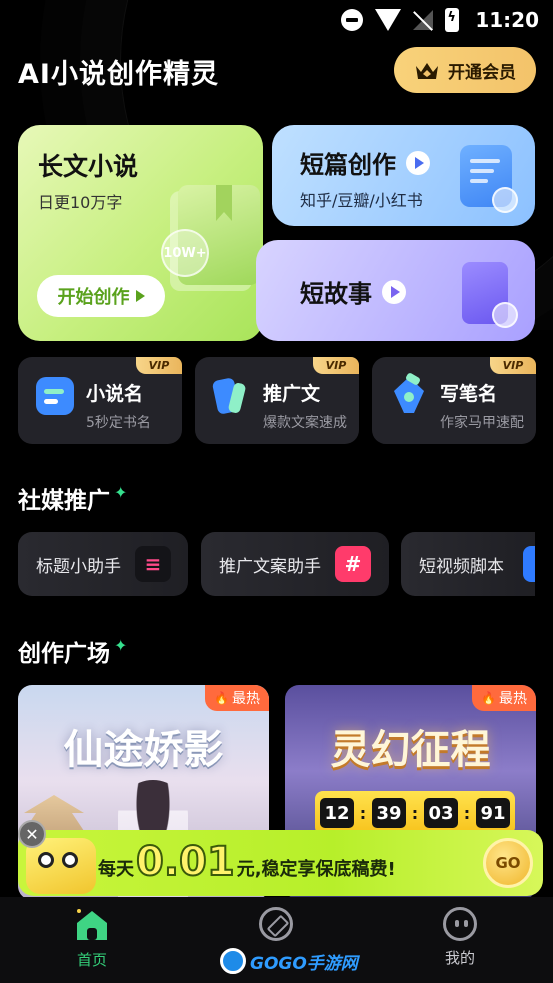  I want to click on nav-label: 首页, so click(91, 960).